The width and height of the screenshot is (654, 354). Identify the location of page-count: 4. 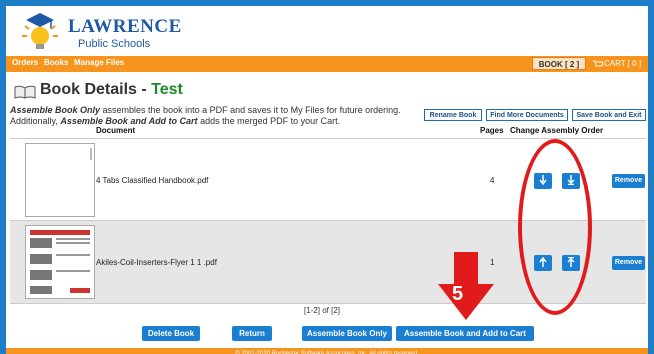
(492, 180).